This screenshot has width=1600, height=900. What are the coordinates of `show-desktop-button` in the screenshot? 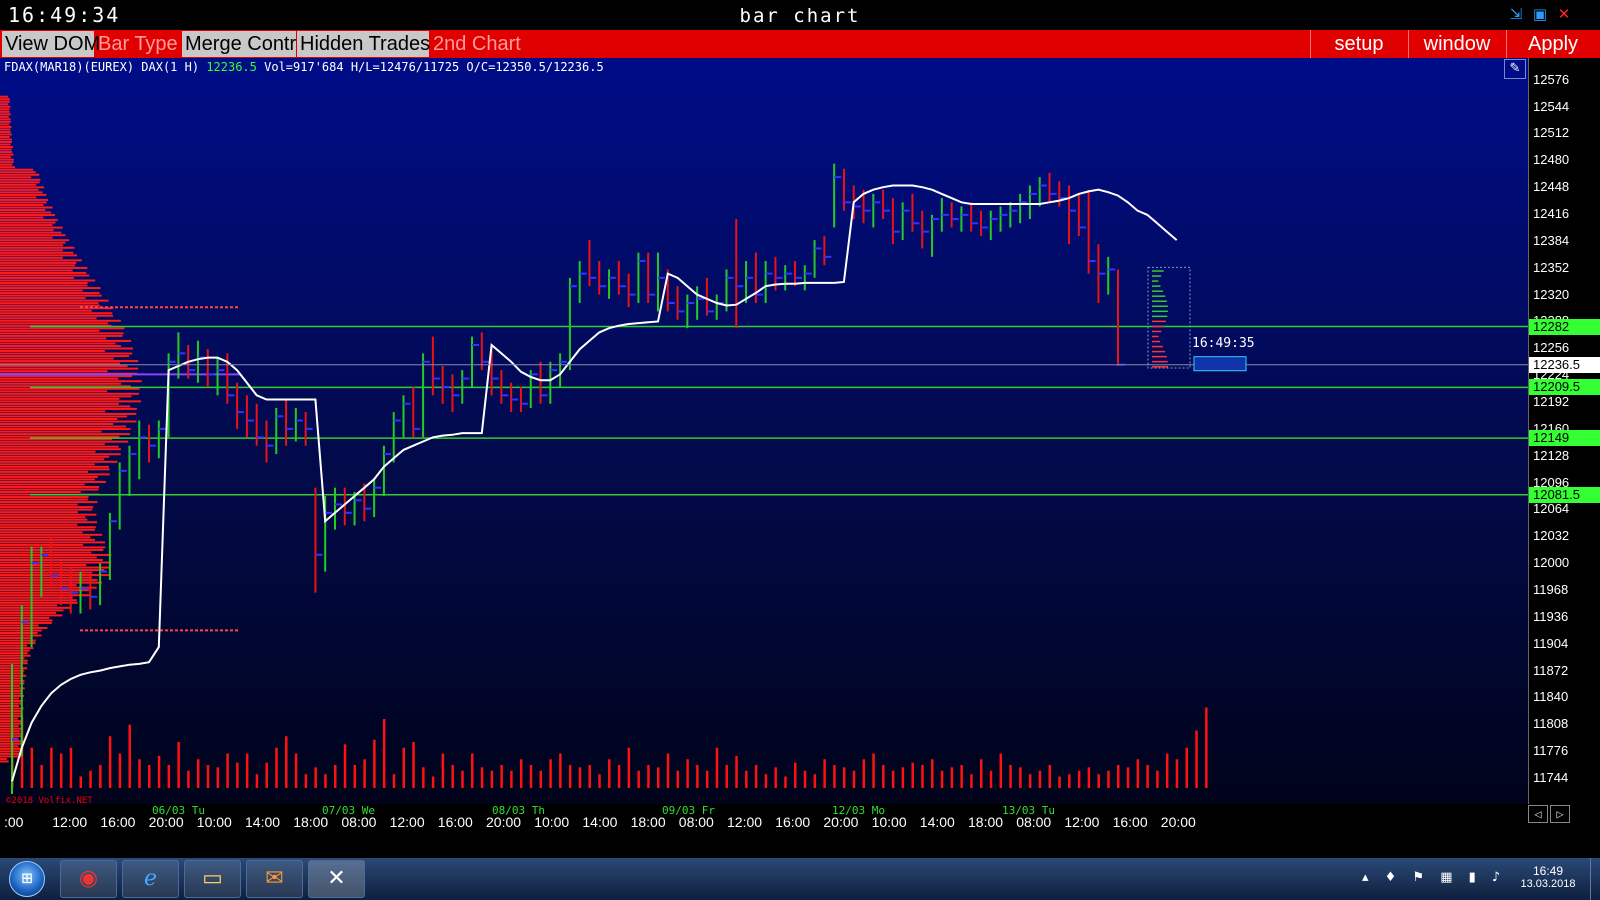 It's located at (1595, 879).